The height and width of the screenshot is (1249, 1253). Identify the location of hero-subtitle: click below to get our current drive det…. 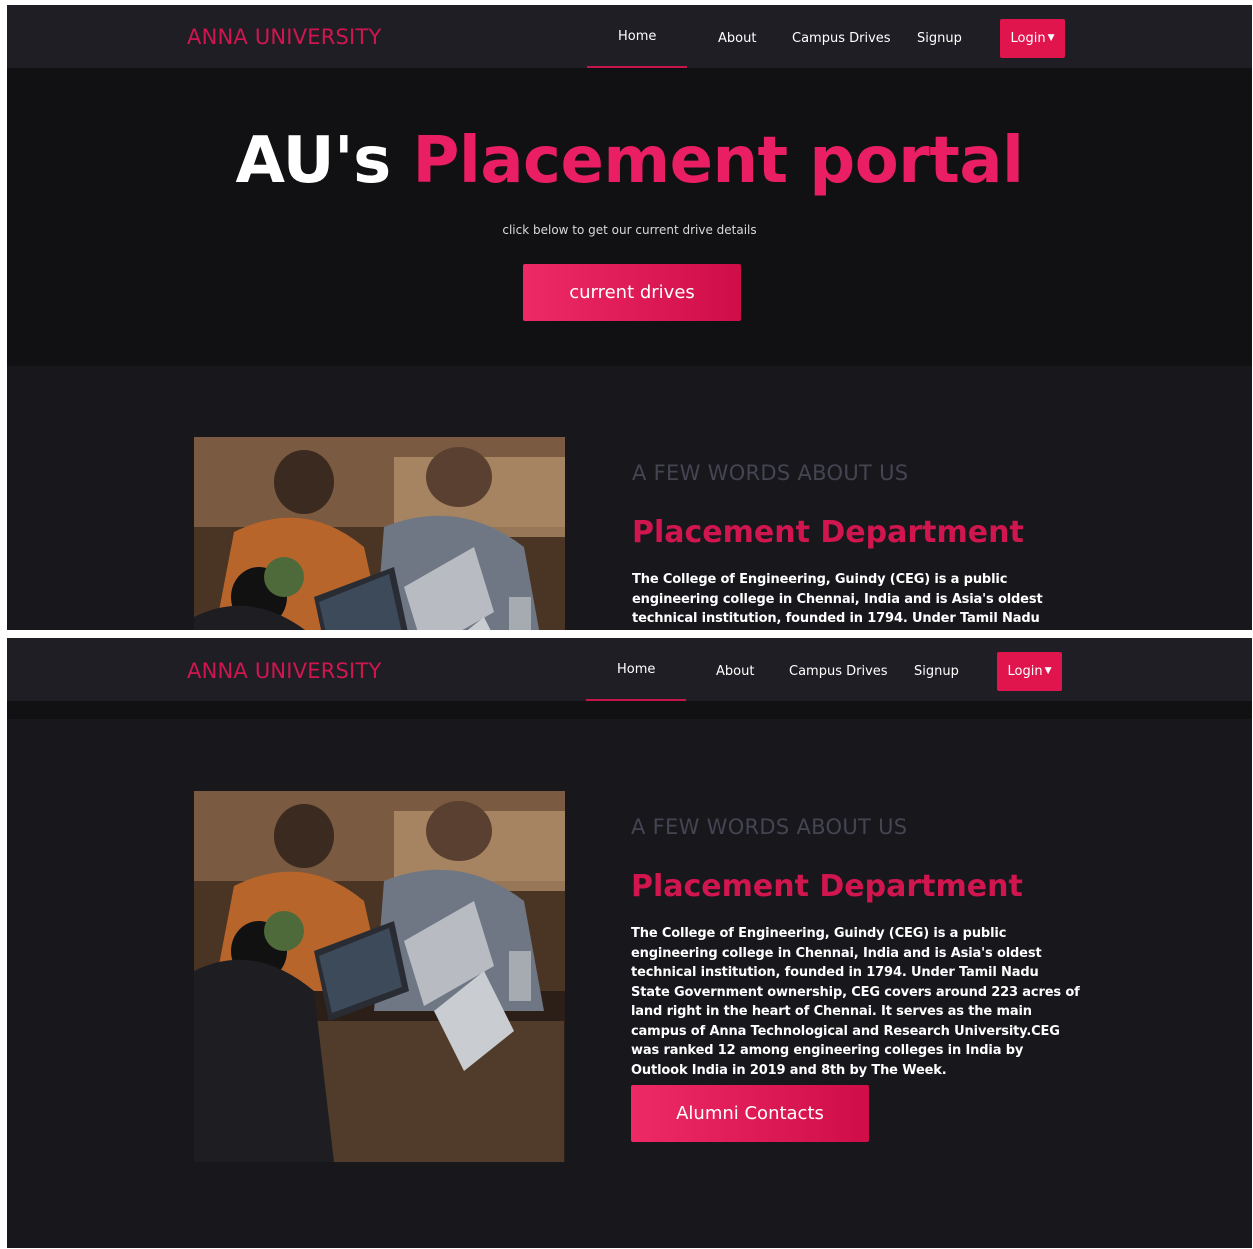
(629, 230).